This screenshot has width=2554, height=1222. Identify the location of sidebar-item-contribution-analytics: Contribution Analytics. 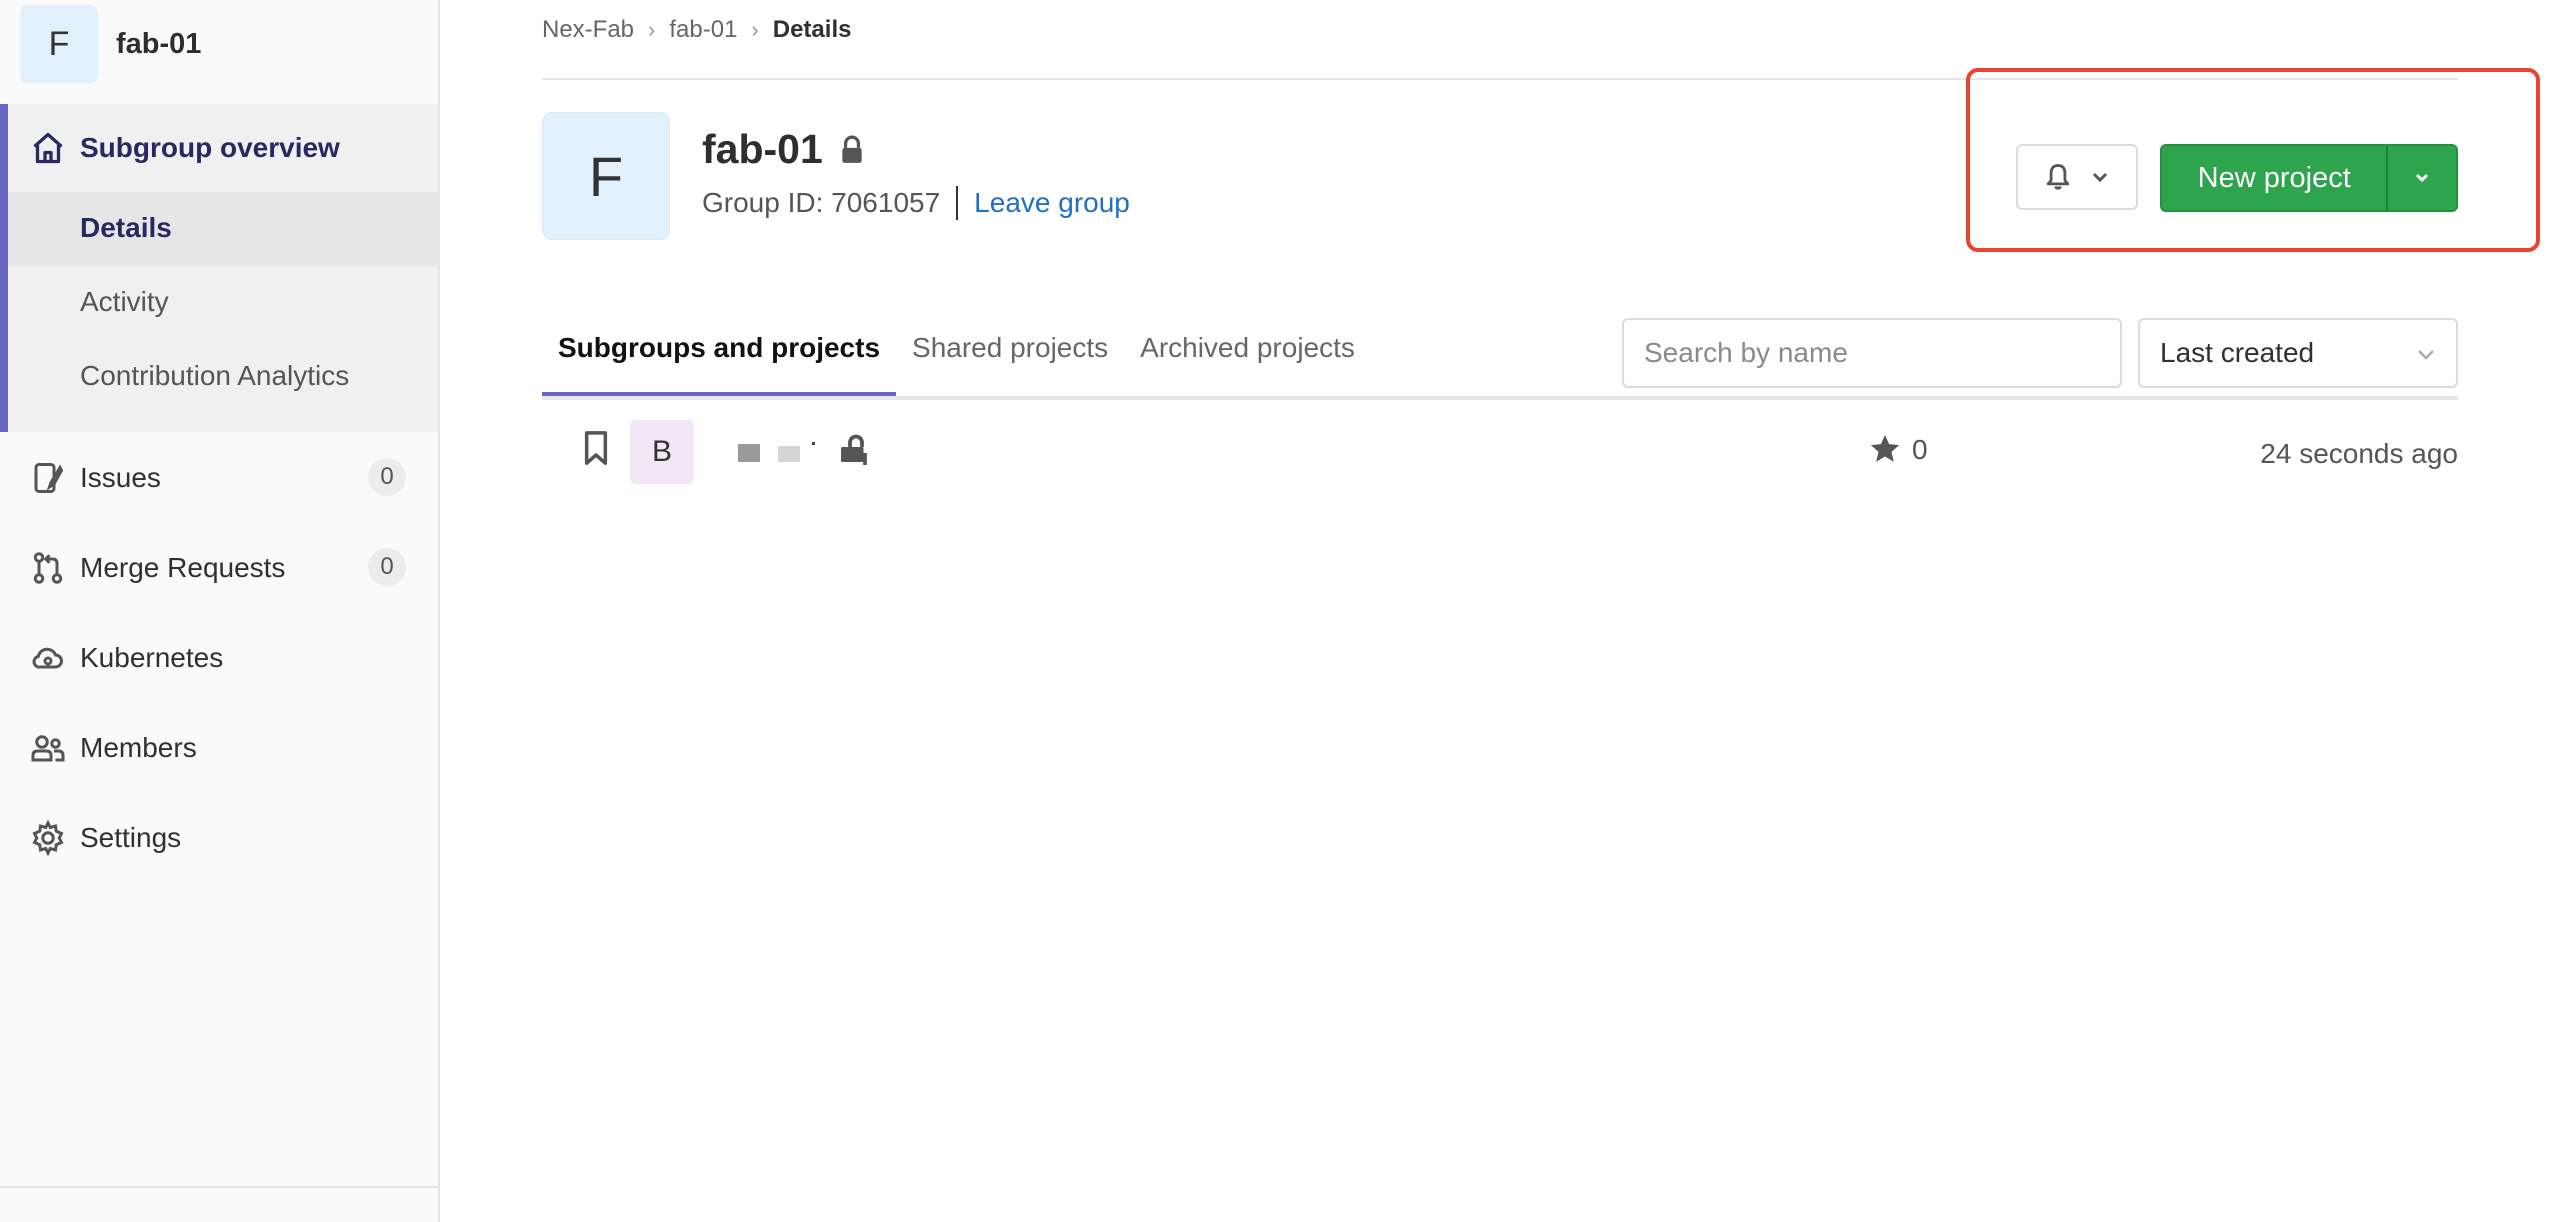
(223, 377).